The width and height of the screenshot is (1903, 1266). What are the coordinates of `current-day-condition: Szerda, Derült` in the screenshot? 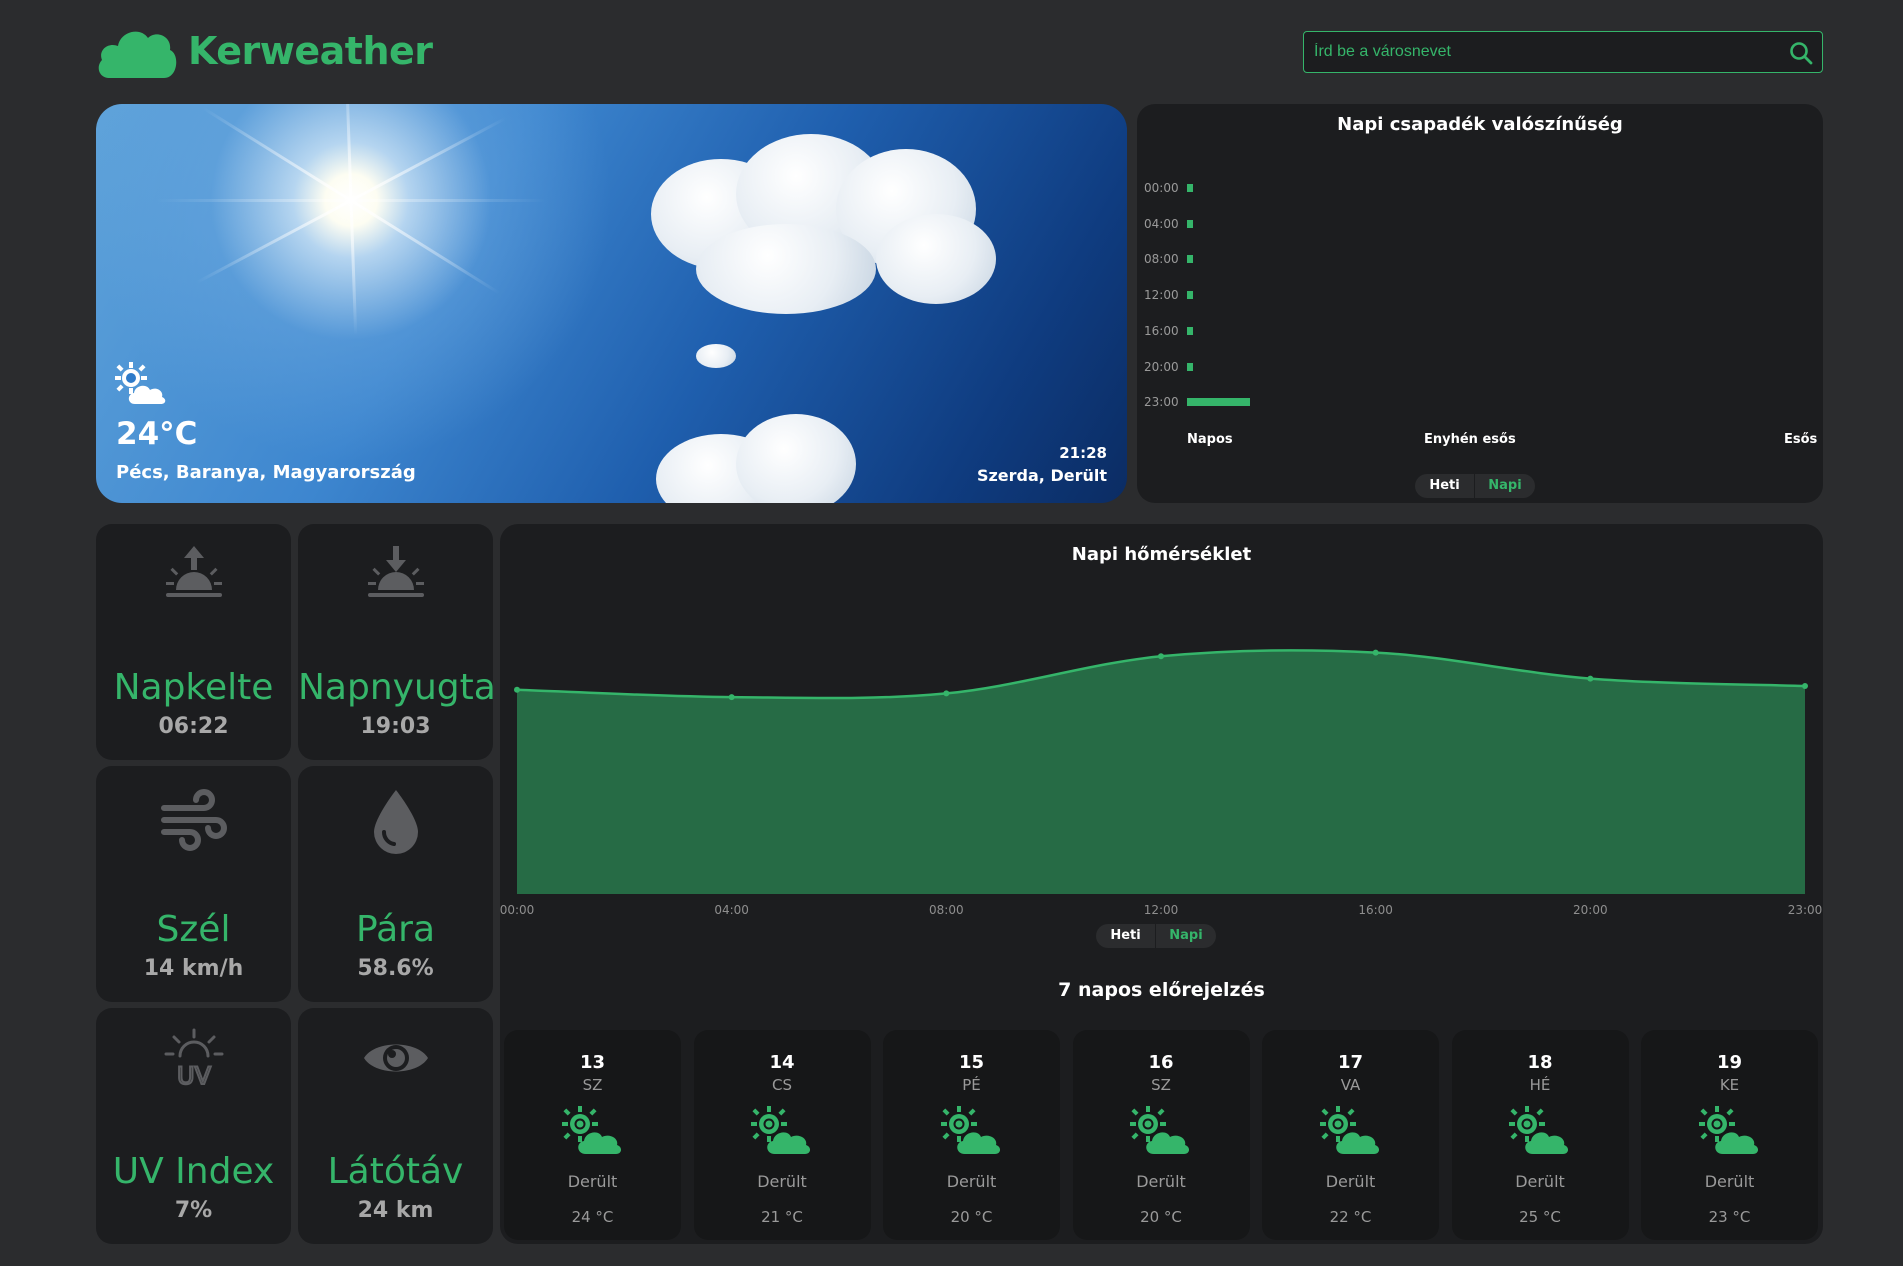 It's located at (1041, 475).